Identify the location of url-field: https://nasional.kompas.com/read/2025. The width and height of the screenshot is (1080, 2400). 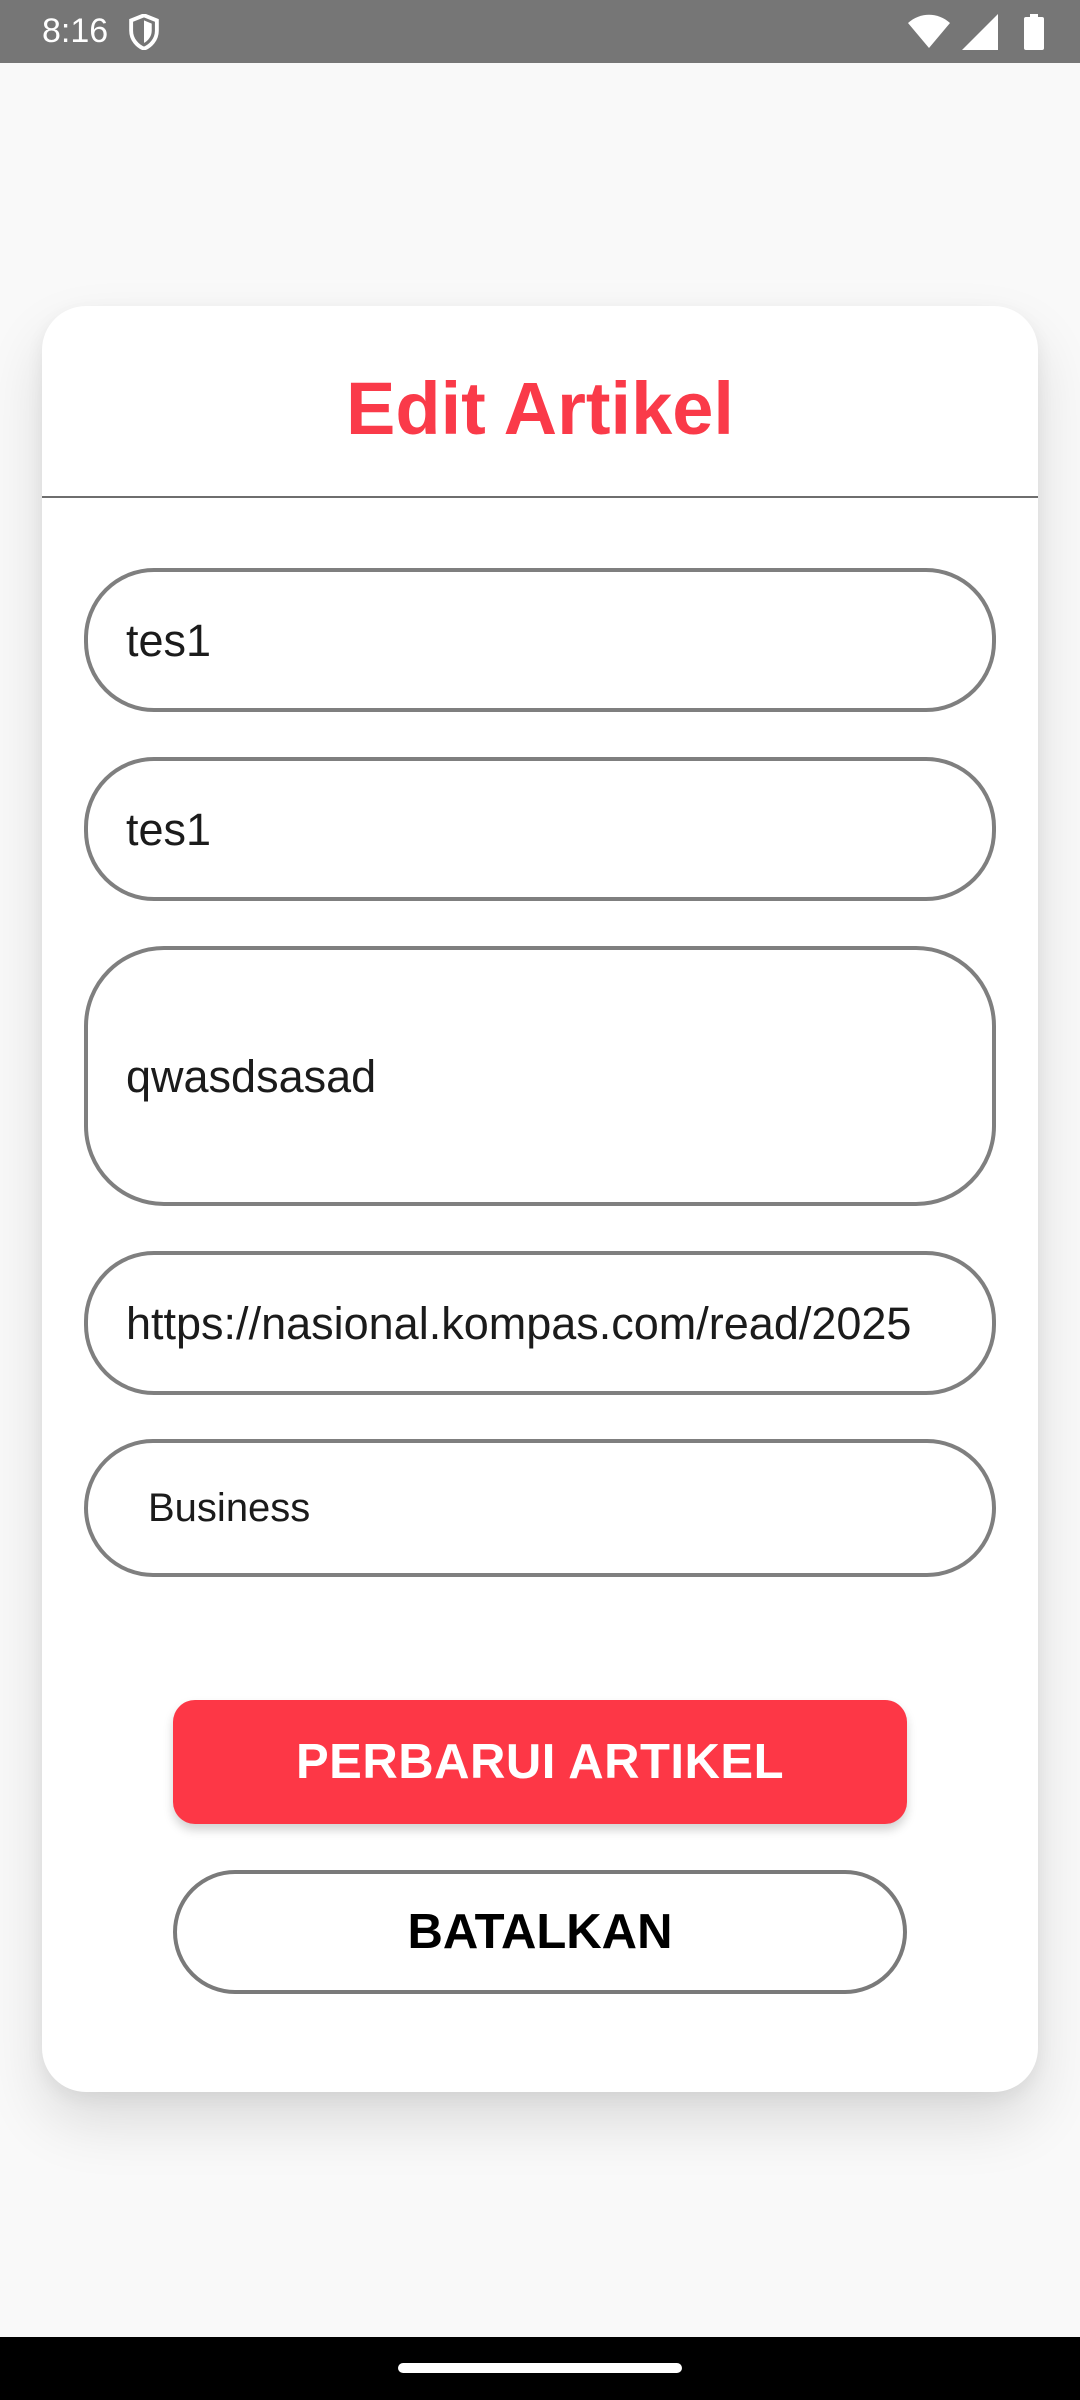
(540, 1323).